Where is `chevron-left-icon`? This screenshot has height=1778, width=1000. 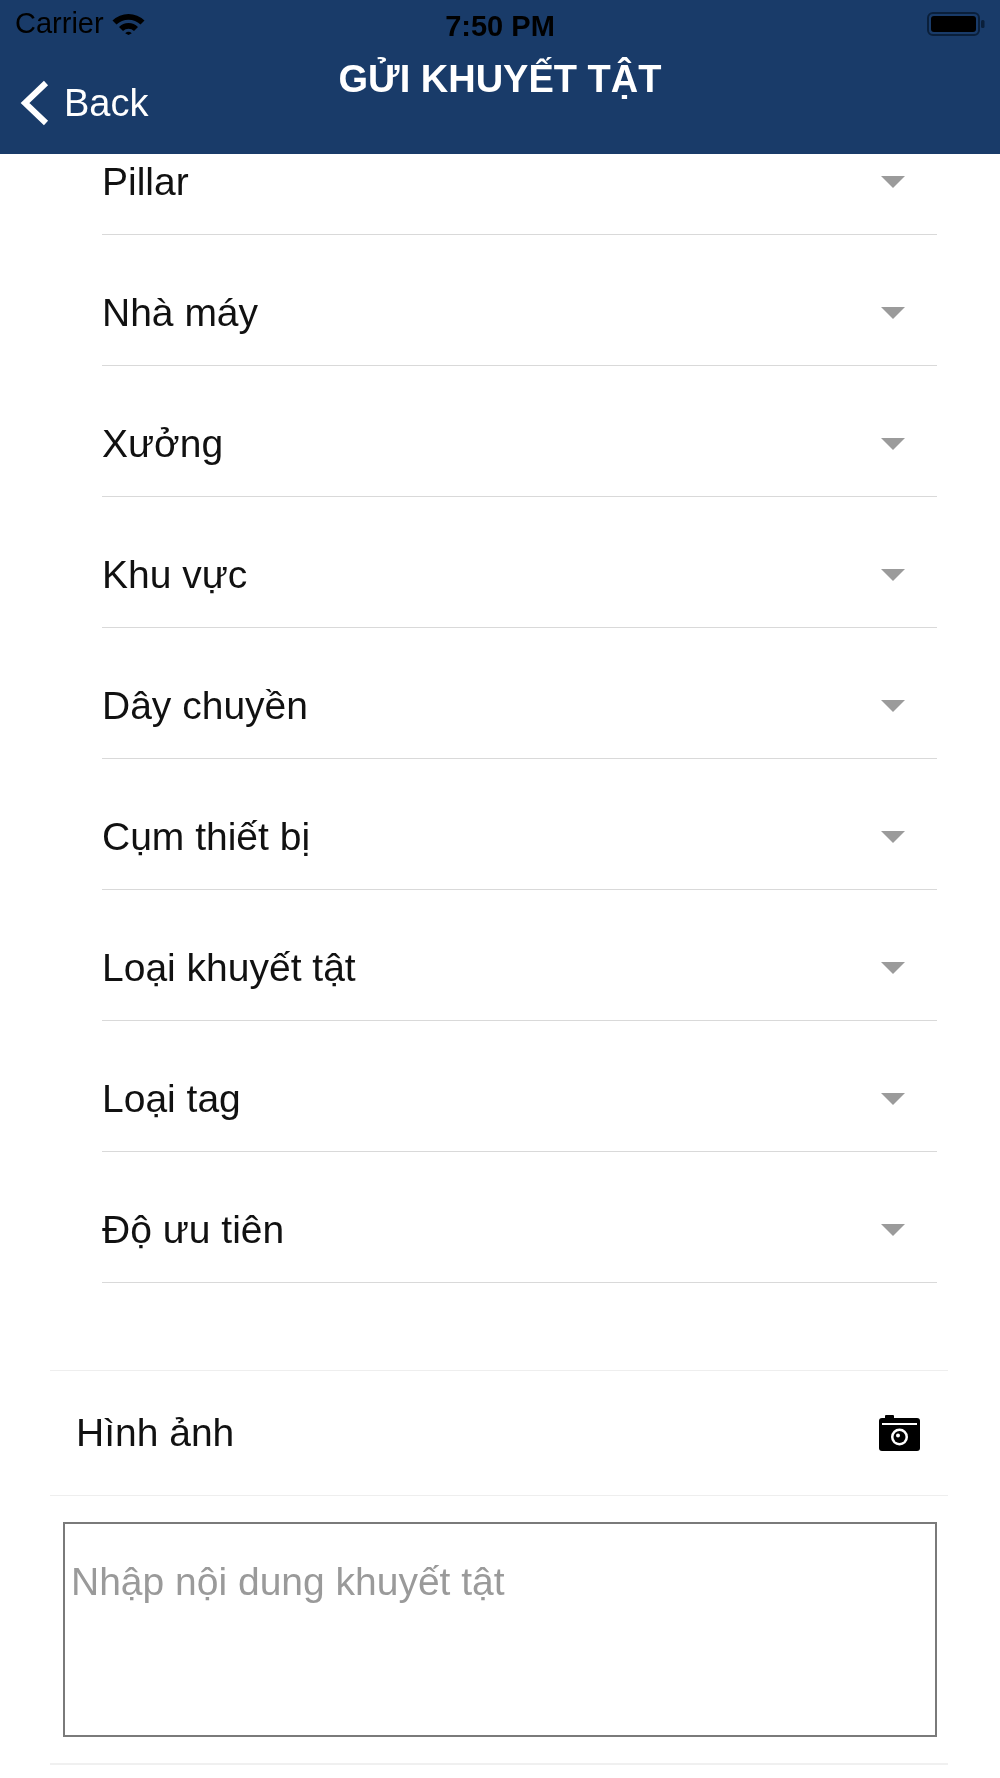
chevron-left-icon is located at coordinates (35, 103).